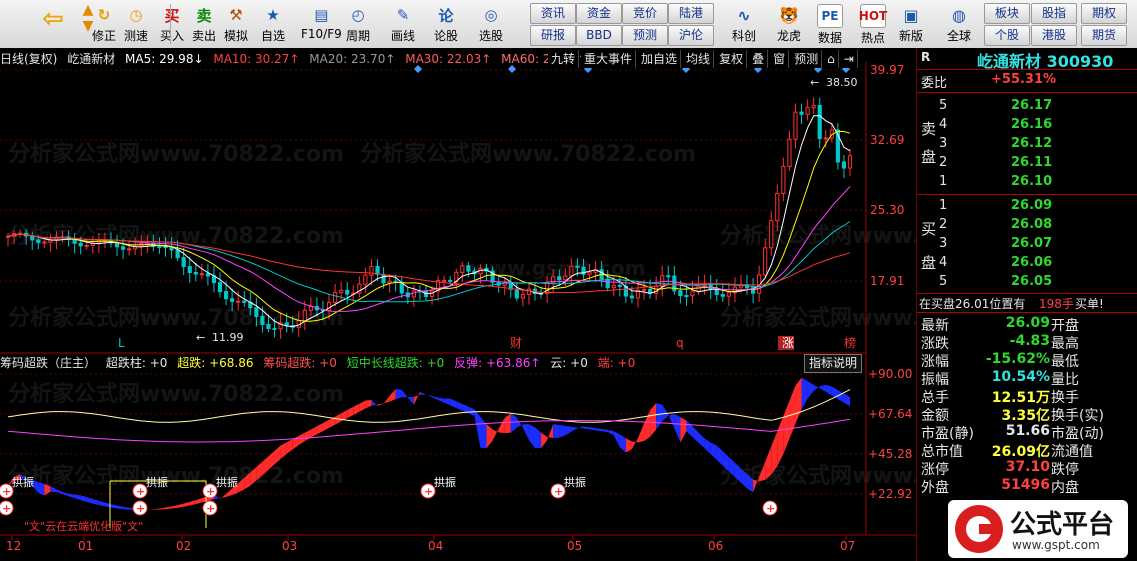  What do you see at coordinates (1007, 13) in the screenshot?
I see `small-button: 板块` at bounding box center [1007, 13].